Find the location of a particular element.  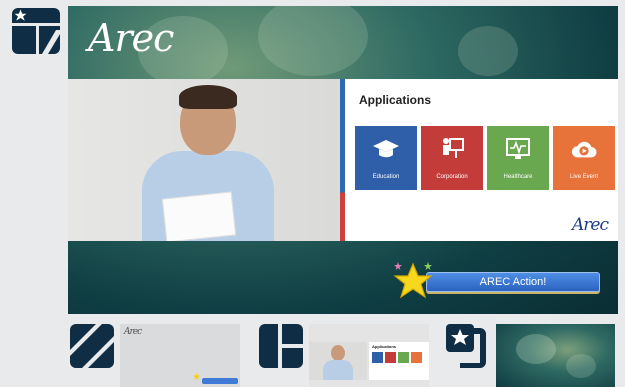

slide-arec-logo: Arec is located at coordinates (590, 225).